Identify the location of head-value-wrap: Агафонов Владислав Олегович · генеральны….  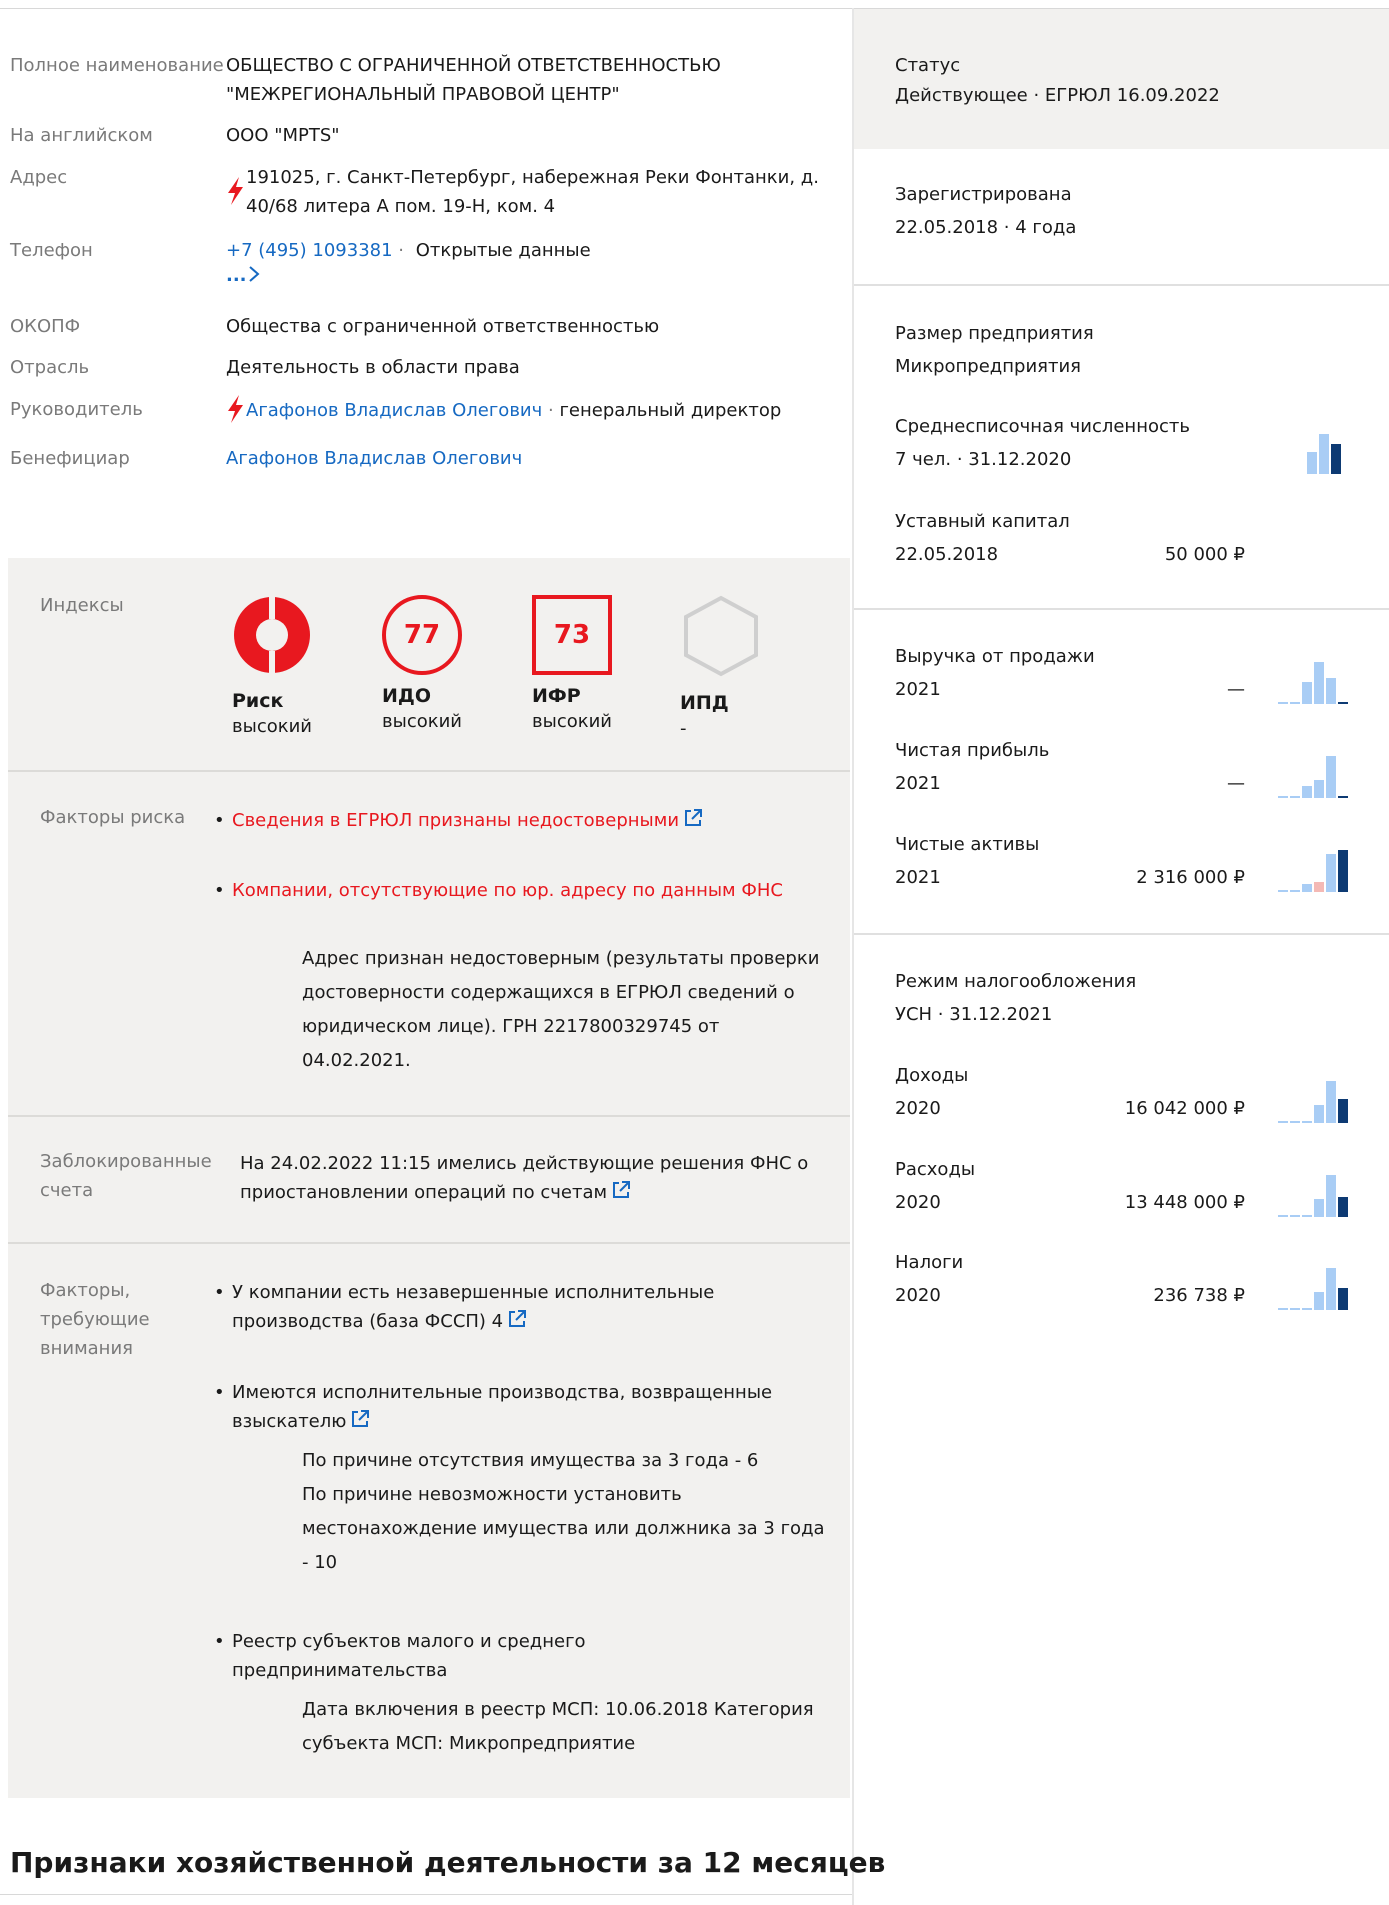
(533, 410).